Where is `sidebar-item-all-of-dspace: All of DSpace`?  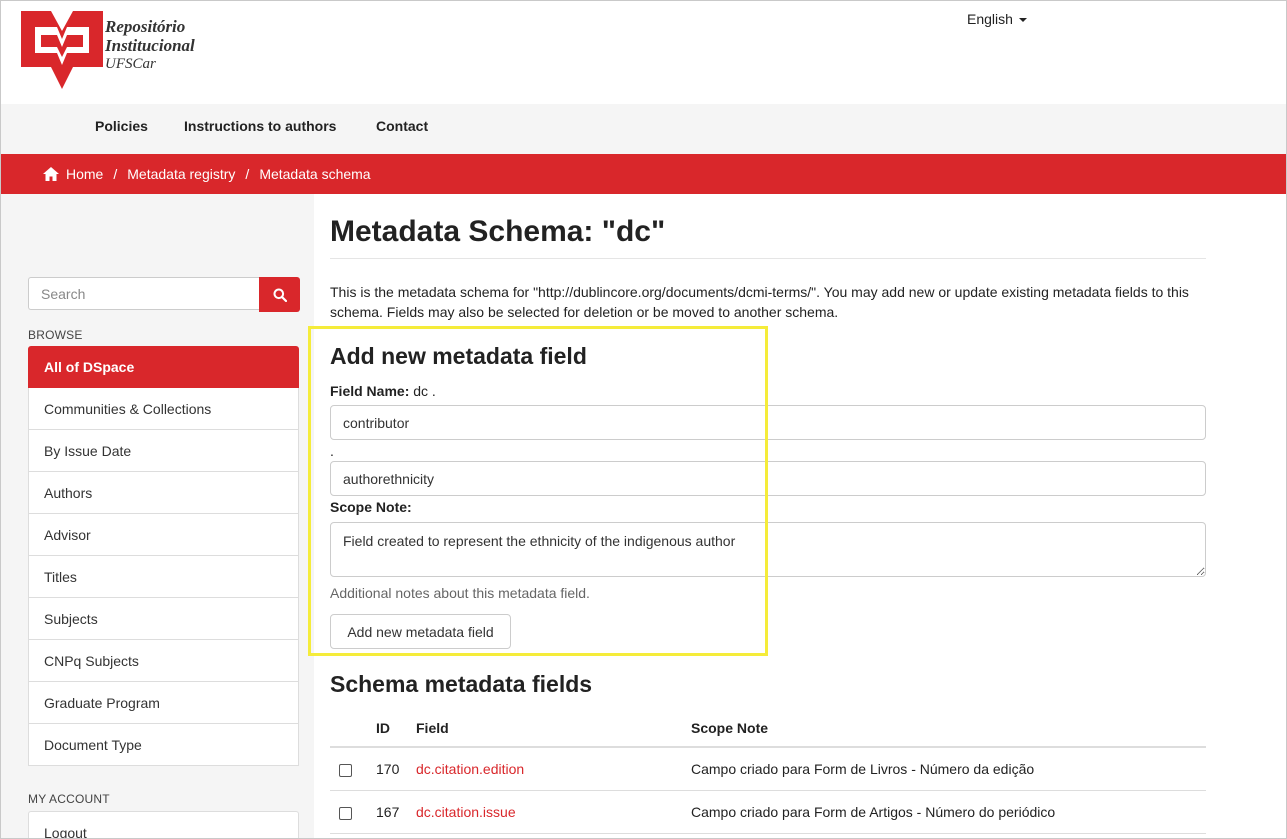
sidebar-item-all-of-dspace: All of DSpace is located at coordinates (163, 367).